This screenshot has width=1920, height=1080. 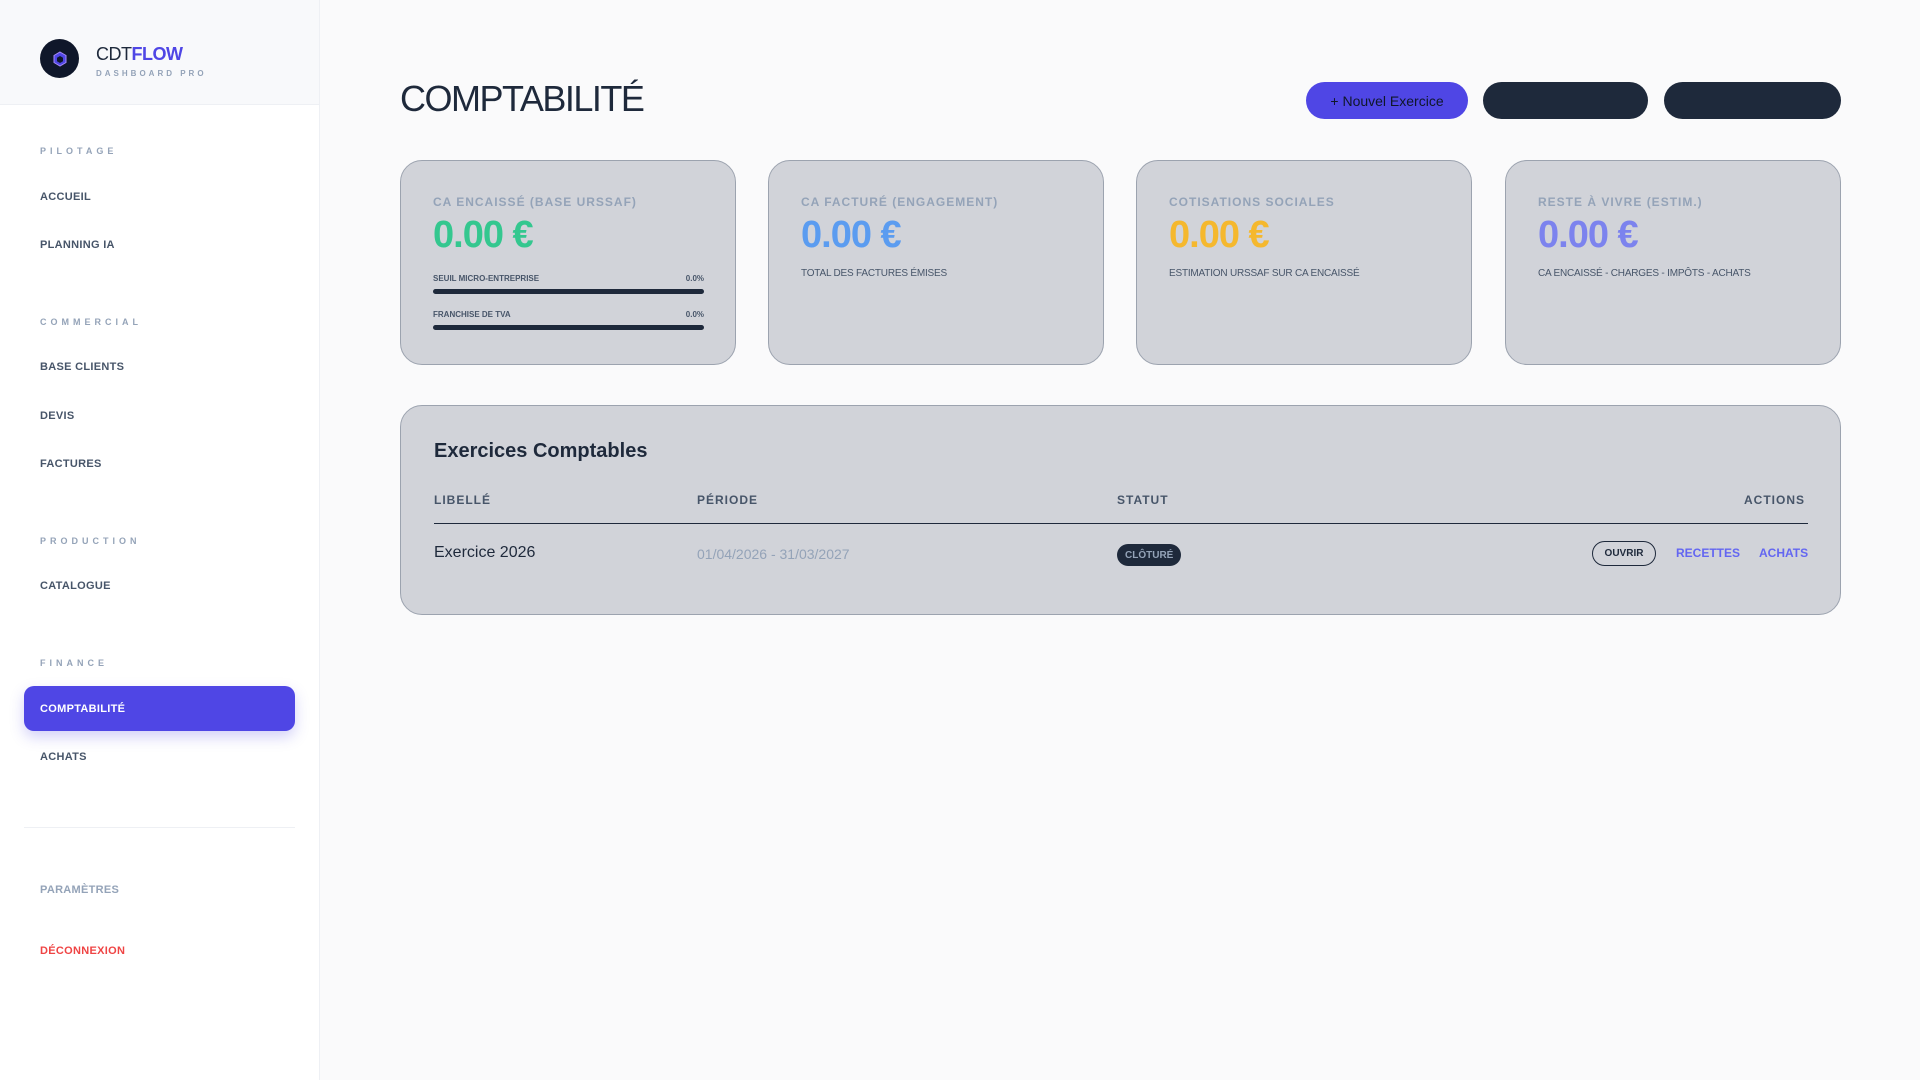 I want to click on sidebar-item-accueil: ACCUEIL, so click(x=159, y=196).